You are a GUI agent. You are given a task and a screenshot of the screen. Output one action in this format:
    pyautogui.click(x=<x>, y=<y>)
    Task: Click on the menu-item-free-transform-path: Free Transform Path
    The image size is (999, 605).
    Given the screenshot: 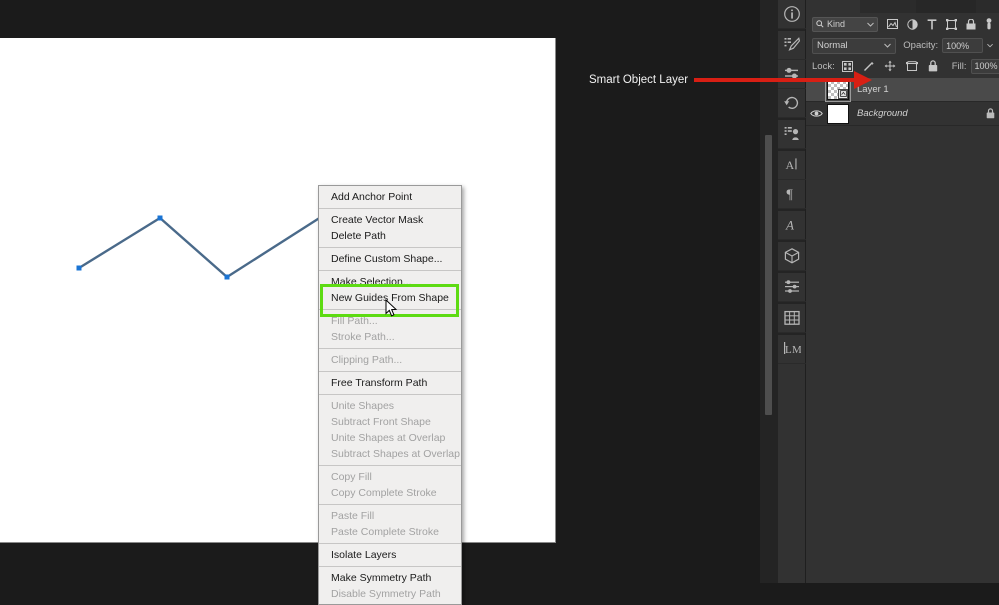 What is the action you would take?
    pyautogui.click(x=390, y=383)
    